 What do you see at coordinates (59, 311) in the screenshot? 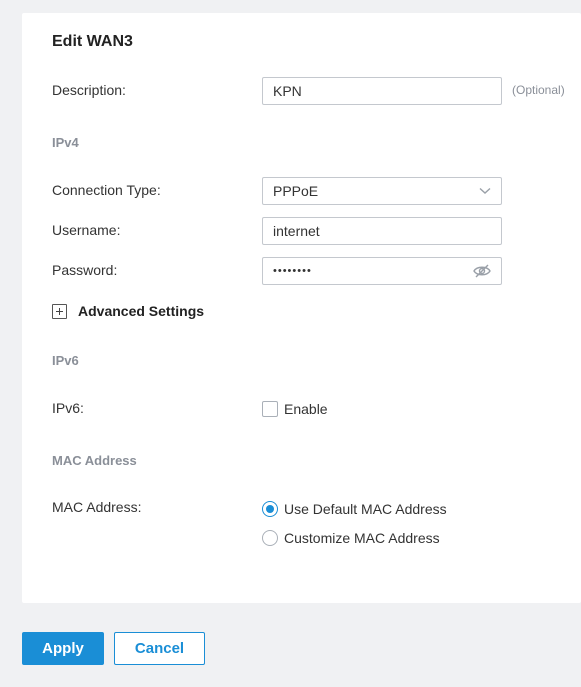
I see `plus-square-icon` at bounding box center [59, 311].